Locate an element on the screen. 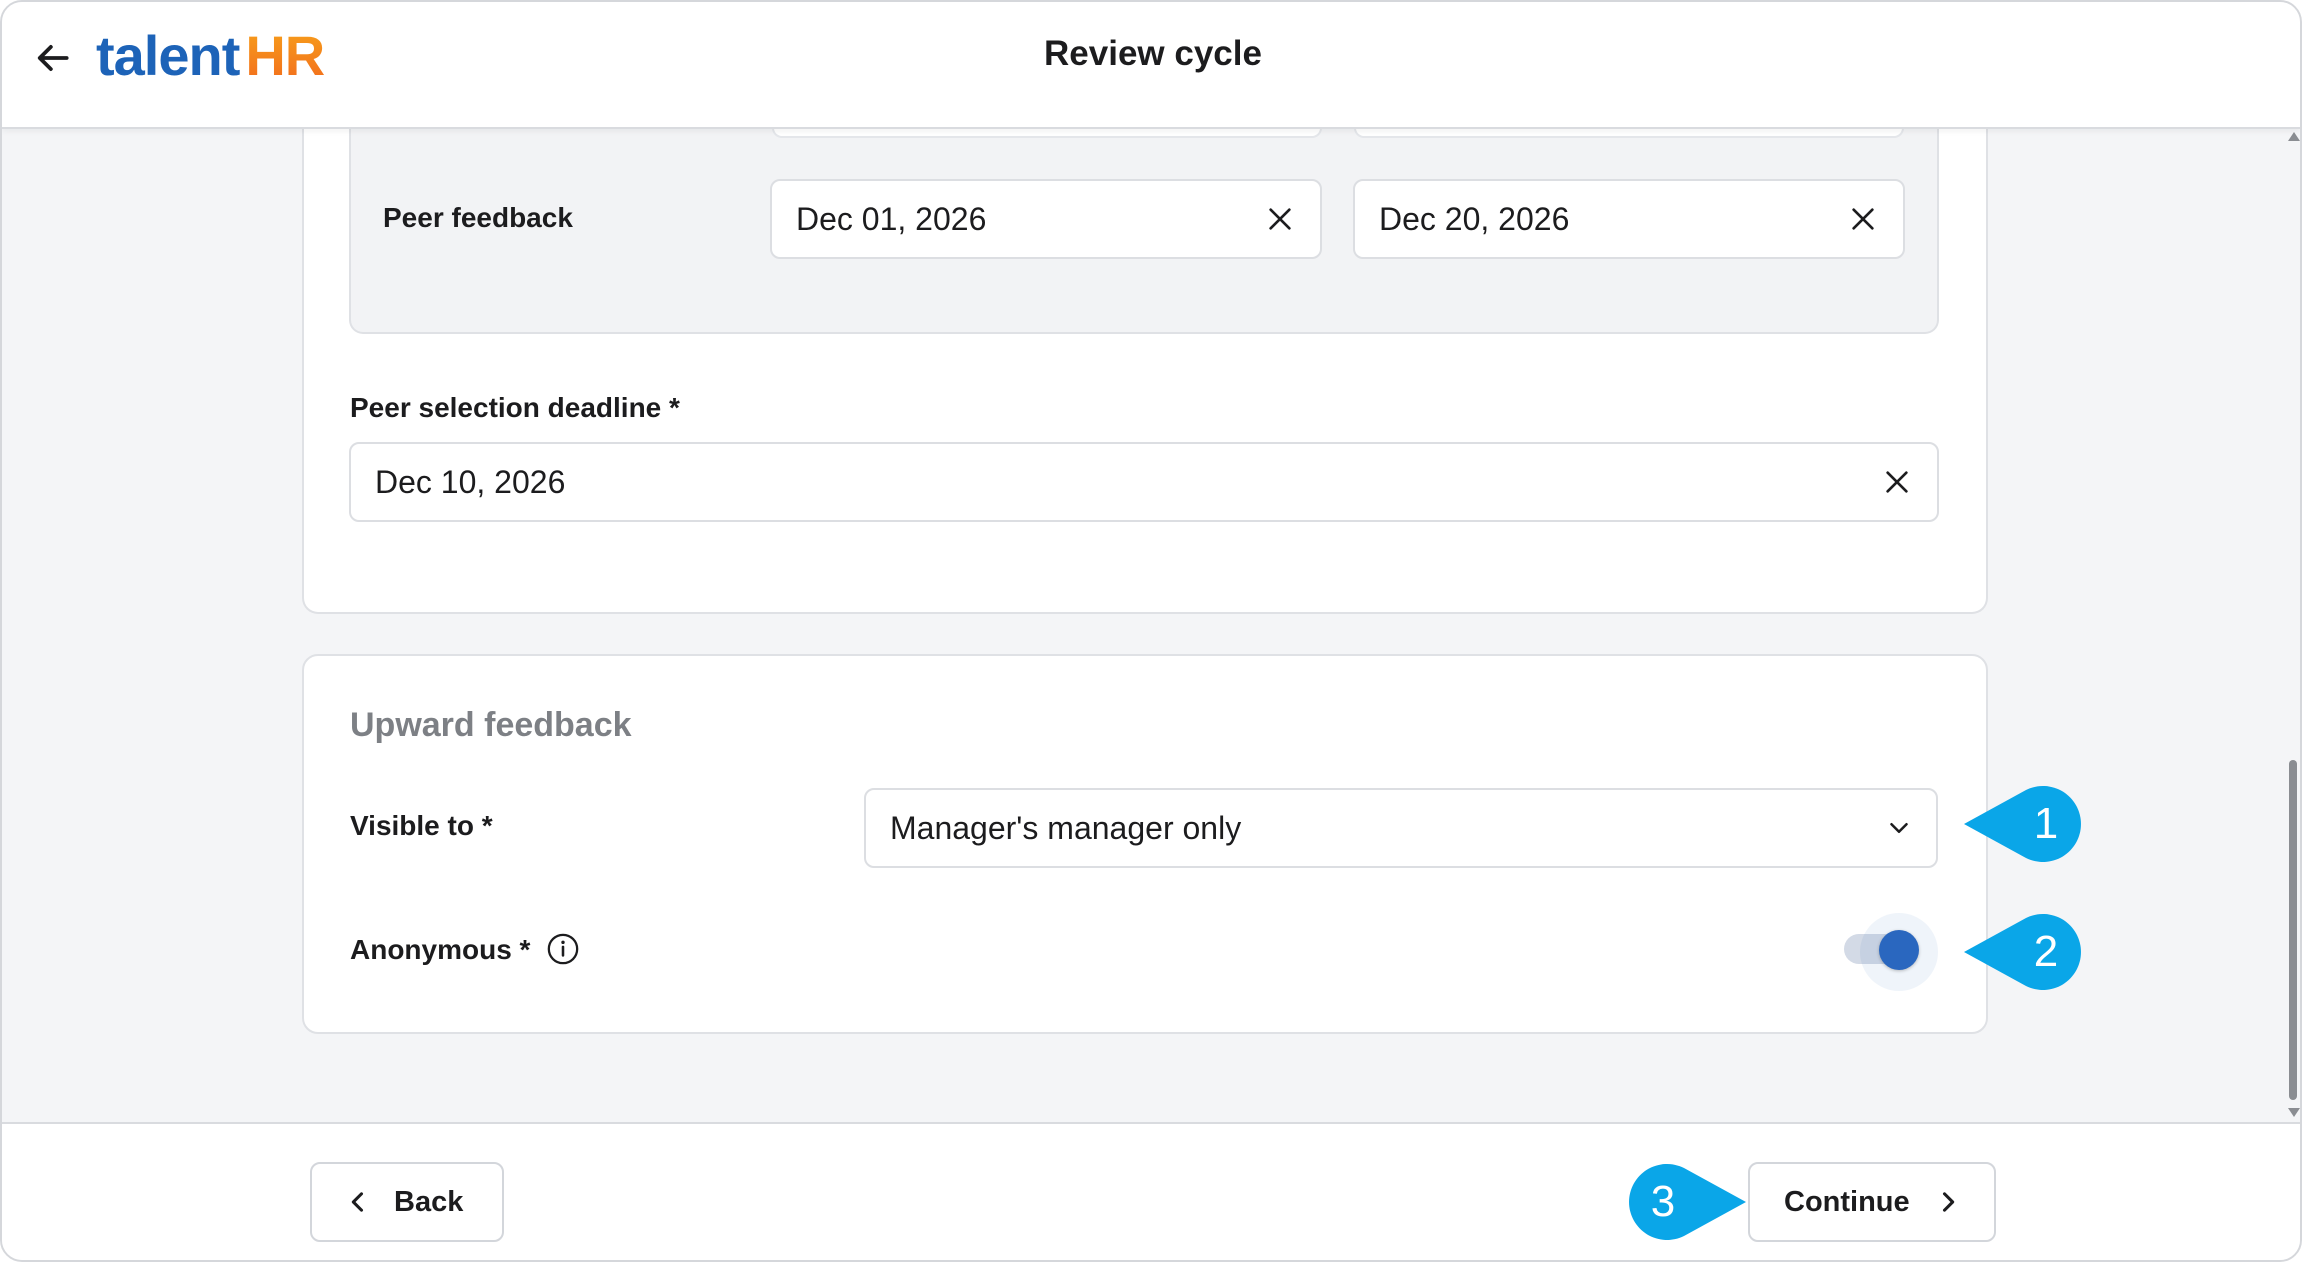  info-icon is located at coordinates (563, 949).